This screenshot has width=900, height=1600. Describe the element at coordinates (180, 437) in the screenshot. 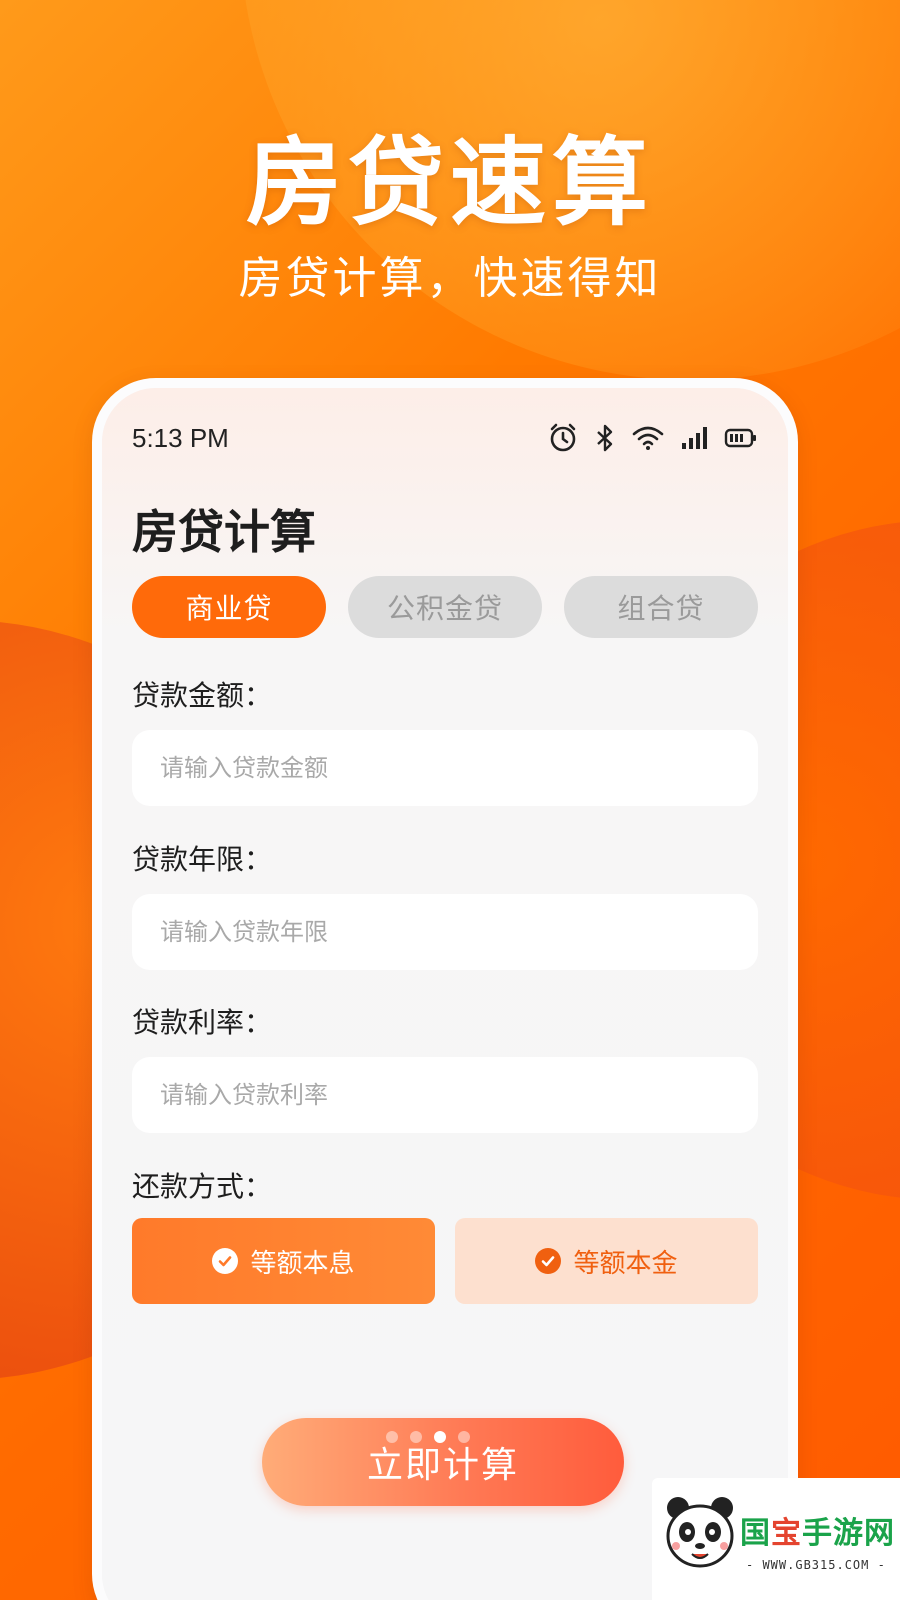

I see `status-time: 5:13 PM` at that location.